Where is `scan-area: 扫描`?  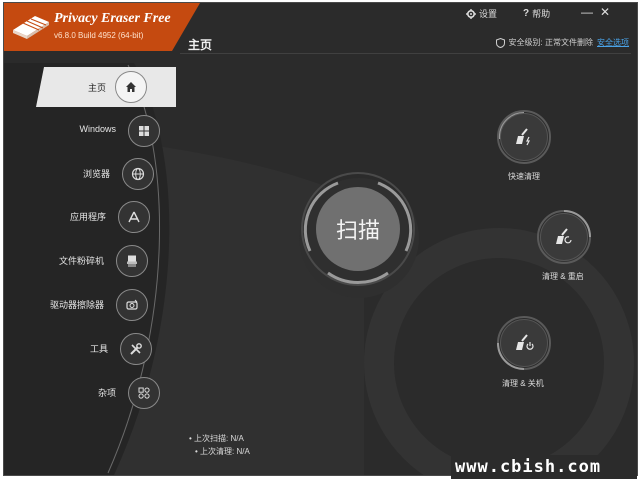 scan-area: 扫描 is located at coordinates (358, 229).